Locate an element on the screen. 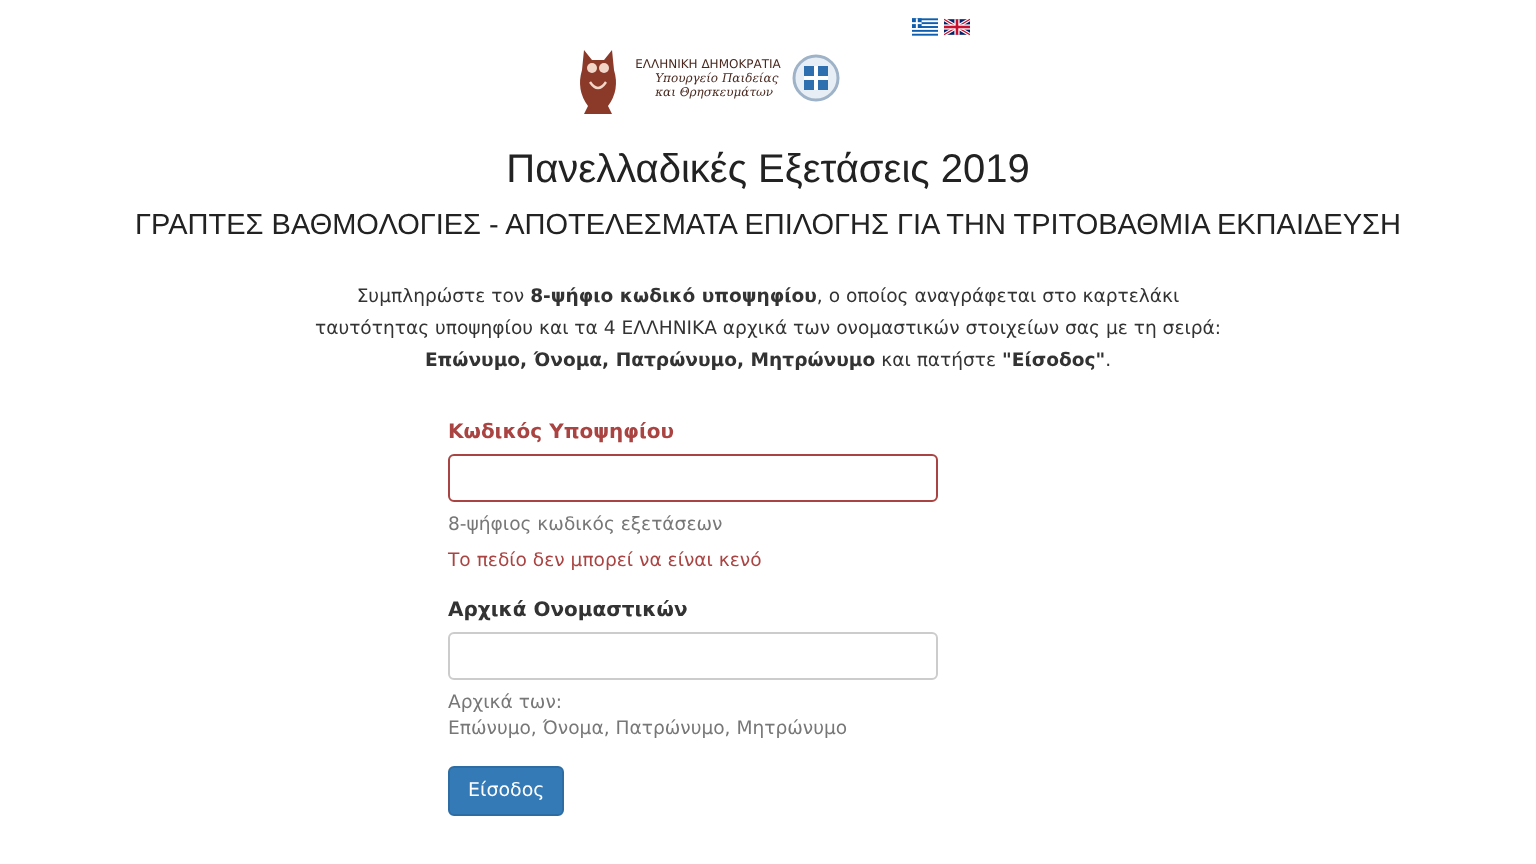  help-text: Επώνυμο, Όνομα, Πατρώνυμο, Μητρώνυμο is located at coordinates (648, 729).